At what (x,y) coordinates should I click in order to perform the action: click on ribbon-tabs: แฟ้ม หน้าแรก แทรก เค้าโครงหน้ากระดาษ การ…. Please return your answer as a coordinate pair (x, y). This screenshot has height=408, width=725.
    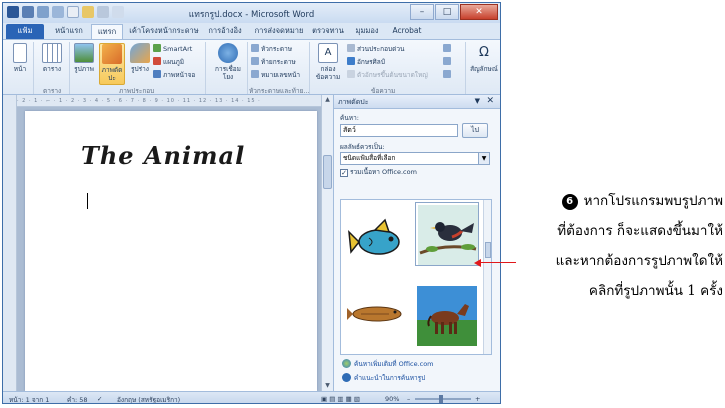
    Looking at the image, I should click on (251, 31).